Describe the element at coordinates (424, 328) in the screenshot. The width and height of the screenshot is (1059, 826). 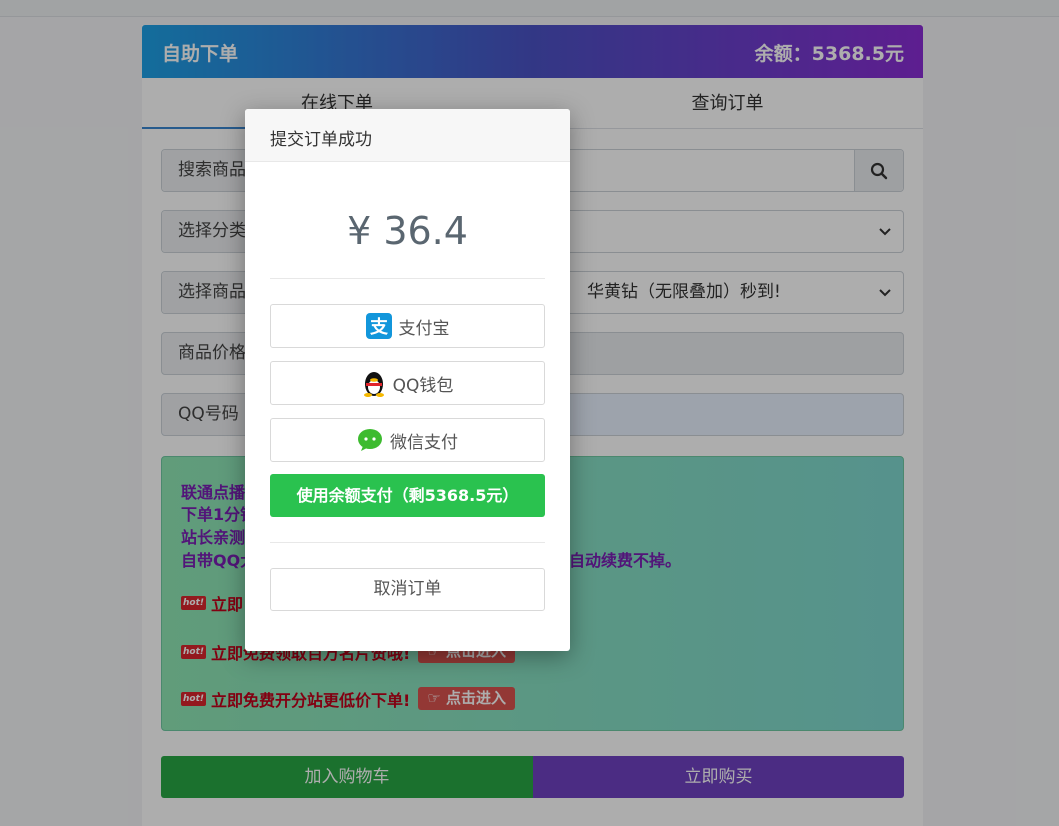
I see `alipay-label: 支付宝` at that location.